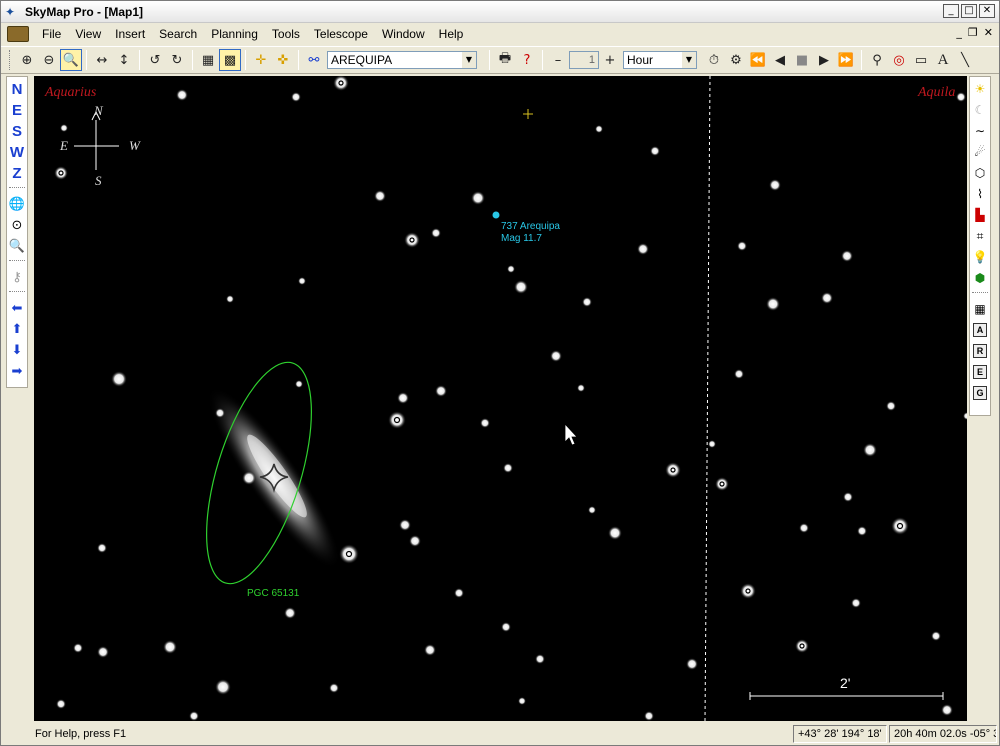 The height and width of the screenshot is (746, 1000). I want to click on color-palette-icon: ⬢, so click(980, 278).